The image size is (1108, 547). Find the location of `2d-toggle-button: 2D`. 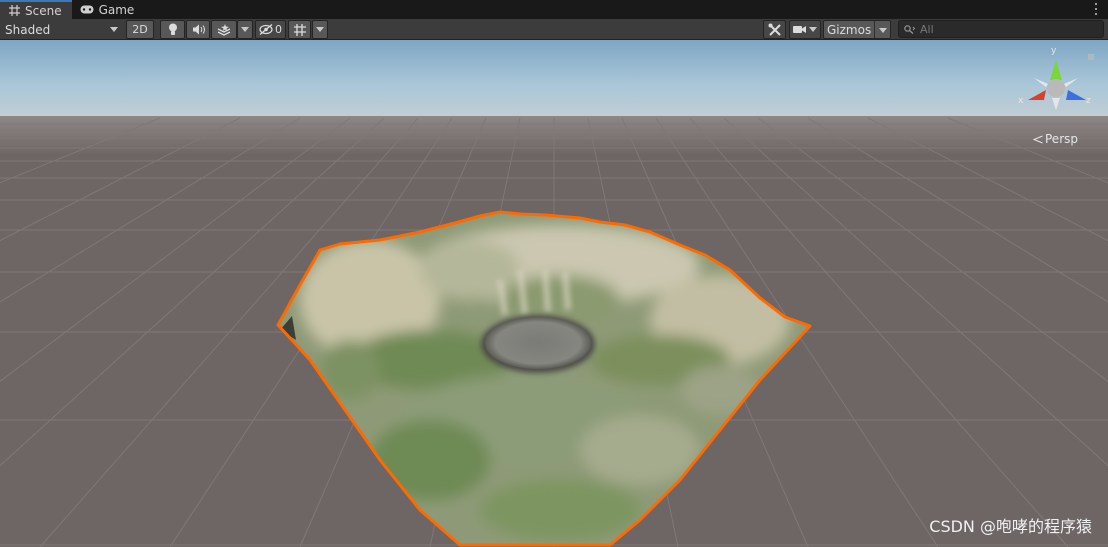

2d-toggle-button: 2D is located at coordinates (140, 29).